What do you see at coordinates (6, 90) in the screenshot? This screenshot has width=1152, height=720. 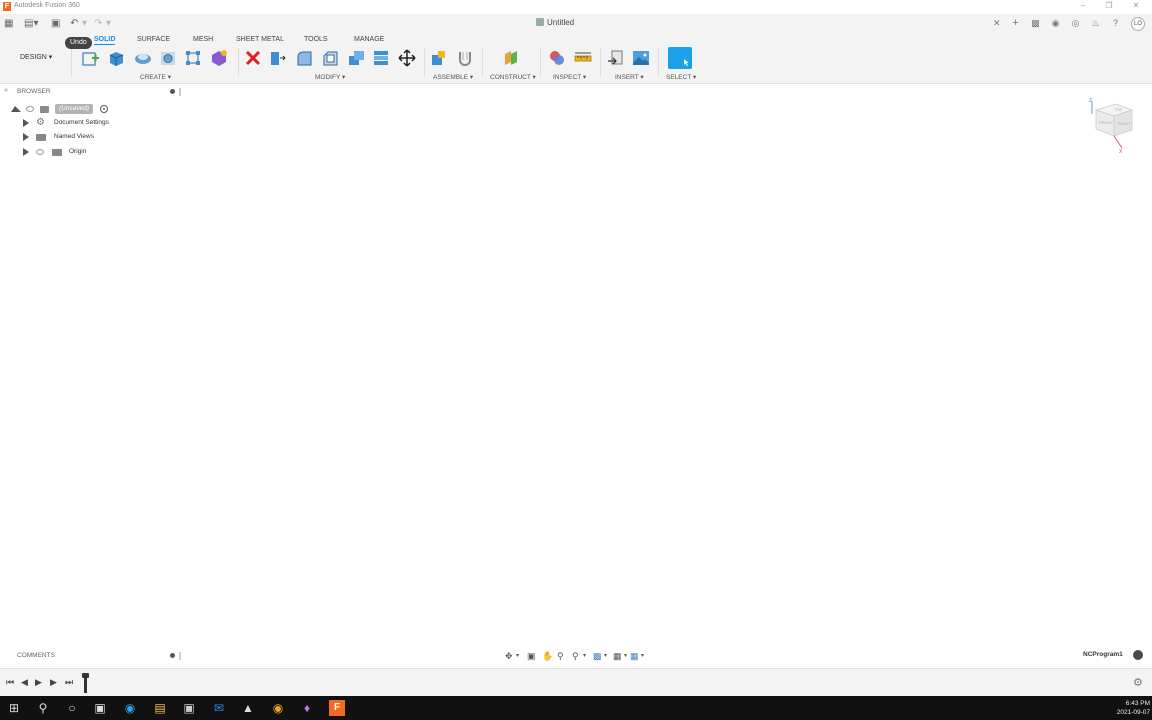 I see `collapse-browser-icon: «` at bounding box center [6, 90].